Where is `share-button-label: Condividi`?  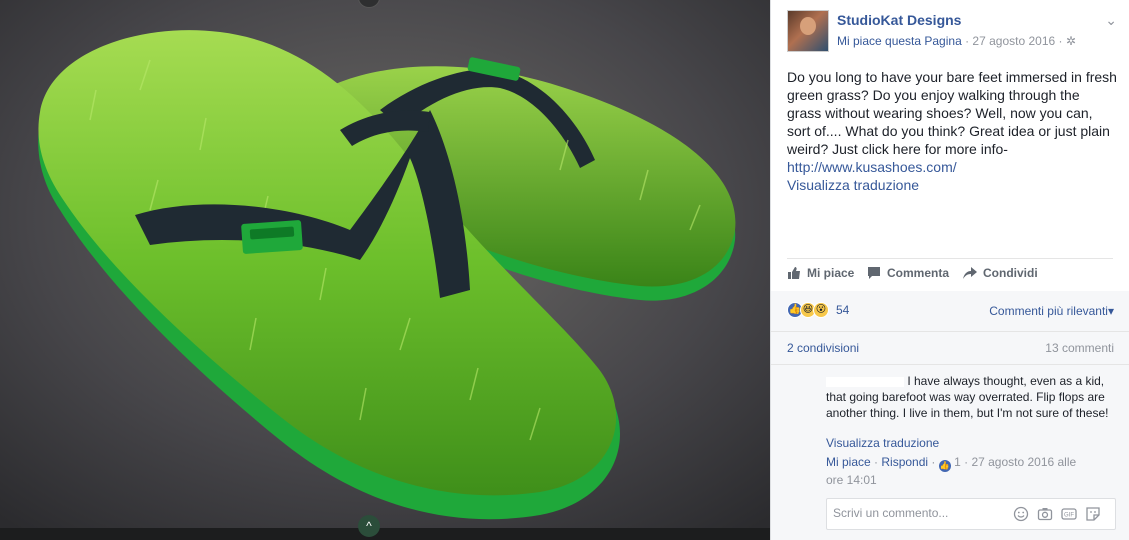 share-button-label: Condividi is located at coordinates (1010, 273).